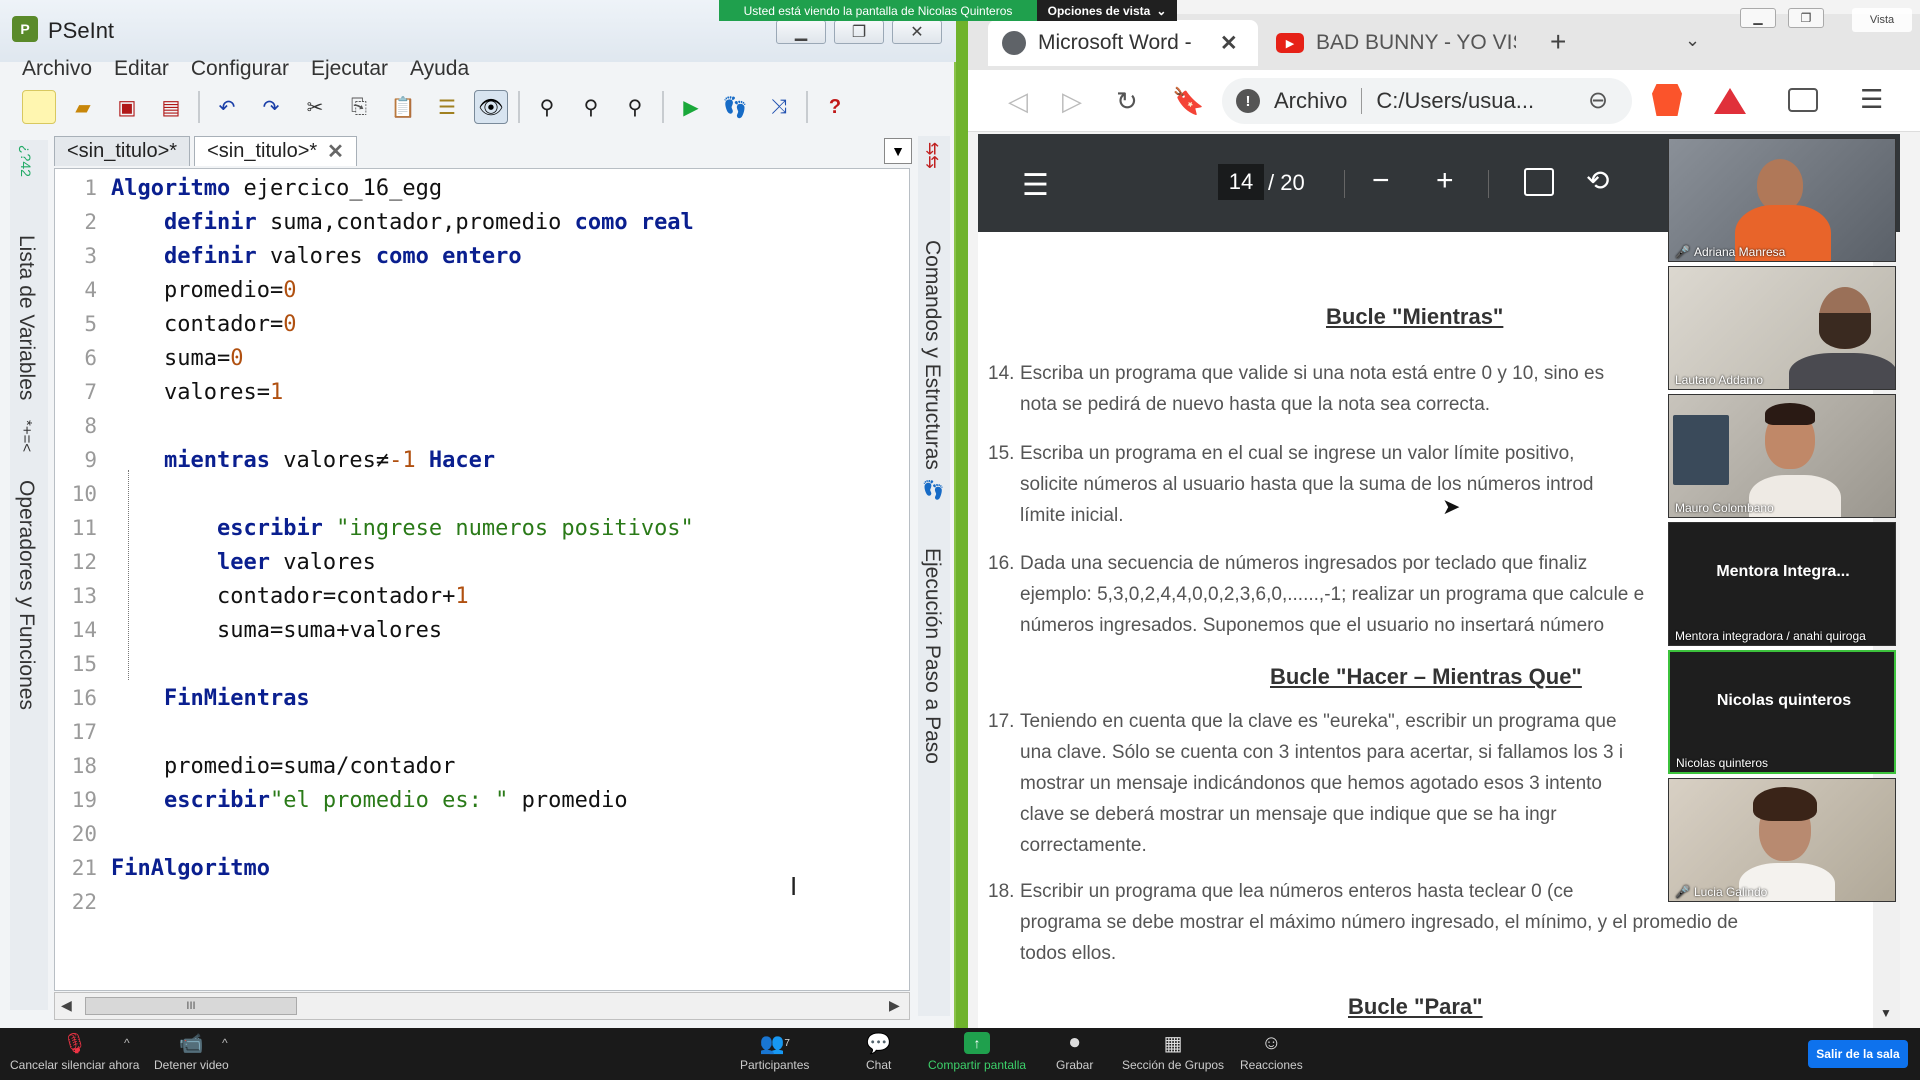 The height and width of the screenshot is (1080, 1920). Describe the element at coordinates (779, 107) in the screenshot. I see `flowchart-icon: ⤨` at that location.